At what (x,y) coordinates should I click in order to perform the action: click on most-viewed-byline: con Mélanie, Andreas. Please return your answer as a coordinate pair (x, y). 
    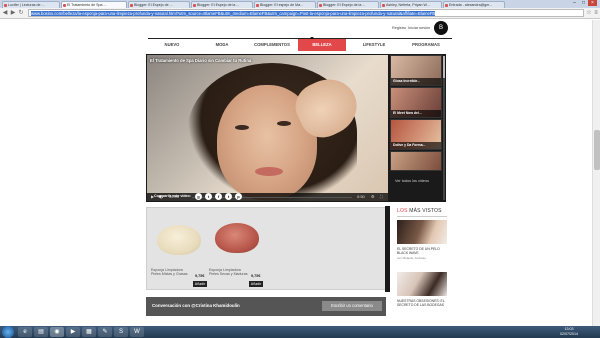
    Looking at the image, I should click on (411, 258).